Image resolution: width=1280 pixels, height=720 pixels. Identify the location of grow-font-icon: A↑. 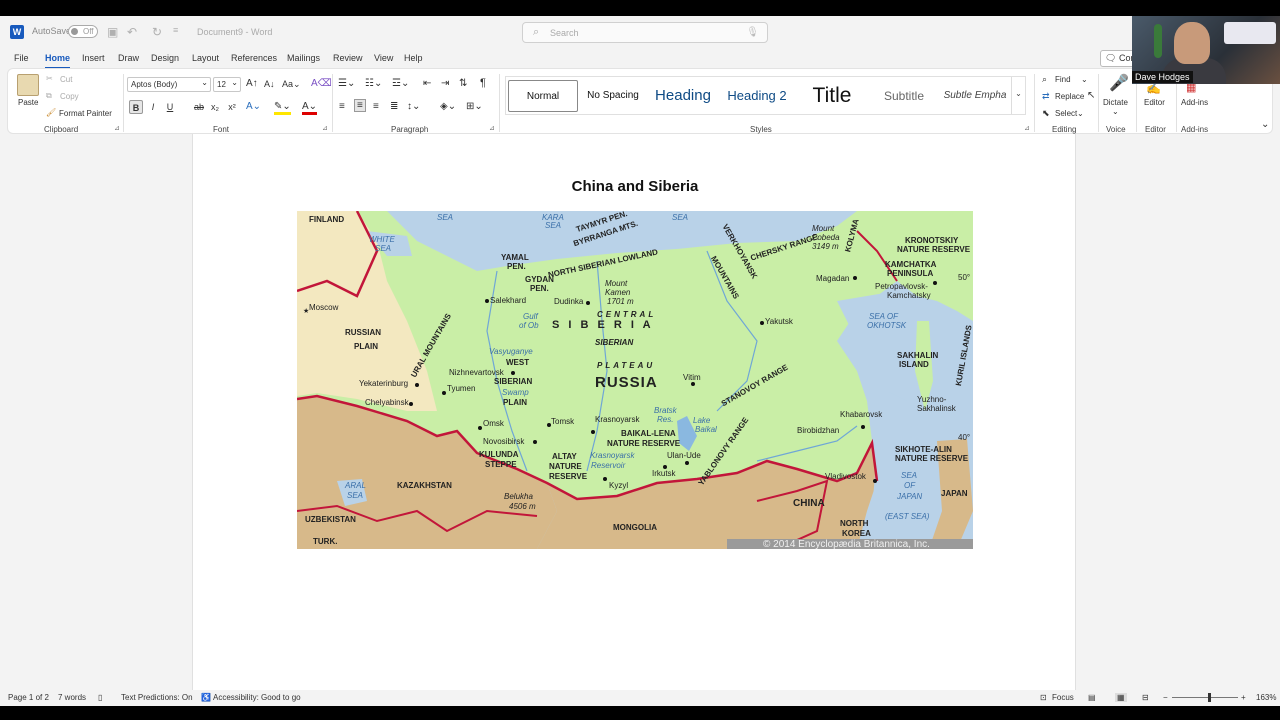
(252, 83).